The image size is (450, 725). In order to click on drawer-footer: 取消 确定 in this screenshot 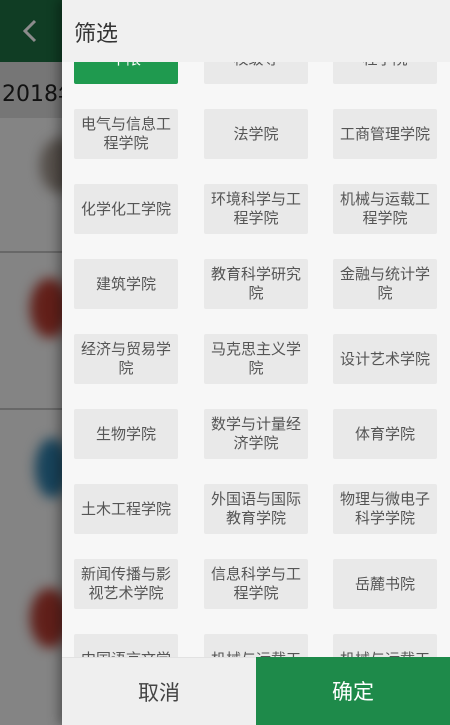, I will do `click(256, 691)`.